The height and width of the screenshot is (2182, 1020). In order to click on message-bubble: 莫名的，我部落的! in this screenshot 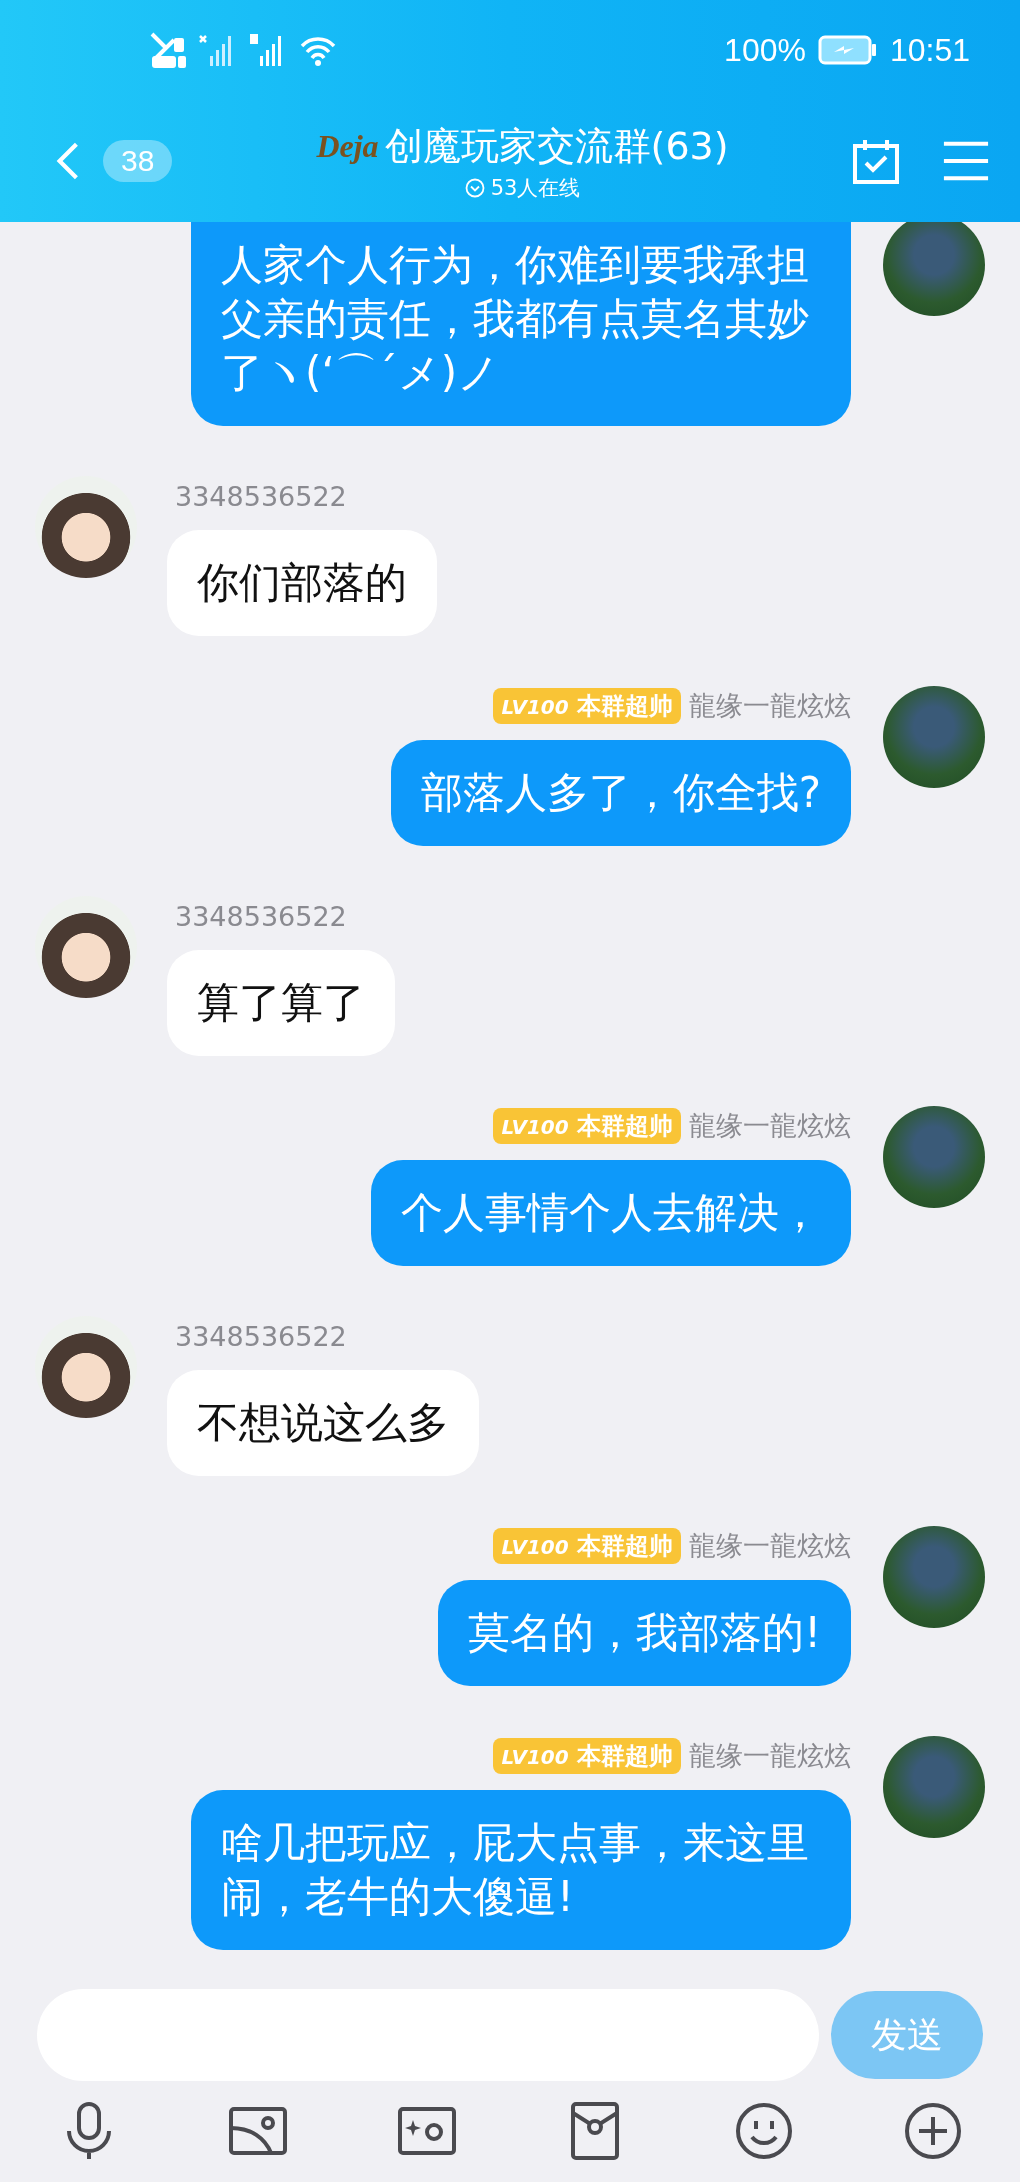, I will do `click(644, 1633)`.